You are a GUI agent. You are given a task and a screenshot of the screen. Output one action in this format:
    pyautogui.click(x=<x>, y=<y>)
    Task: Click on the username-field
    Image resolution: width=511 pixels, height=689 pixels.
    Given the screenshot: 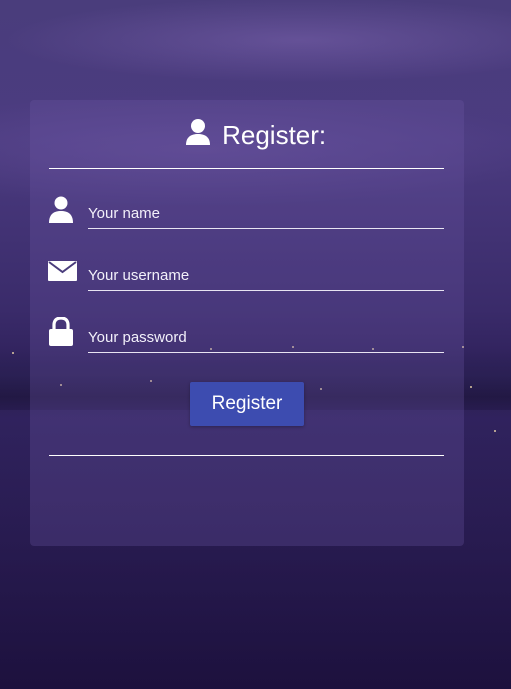 What is the action you would take?
    pyautogui.click(x=266, y=275)
    